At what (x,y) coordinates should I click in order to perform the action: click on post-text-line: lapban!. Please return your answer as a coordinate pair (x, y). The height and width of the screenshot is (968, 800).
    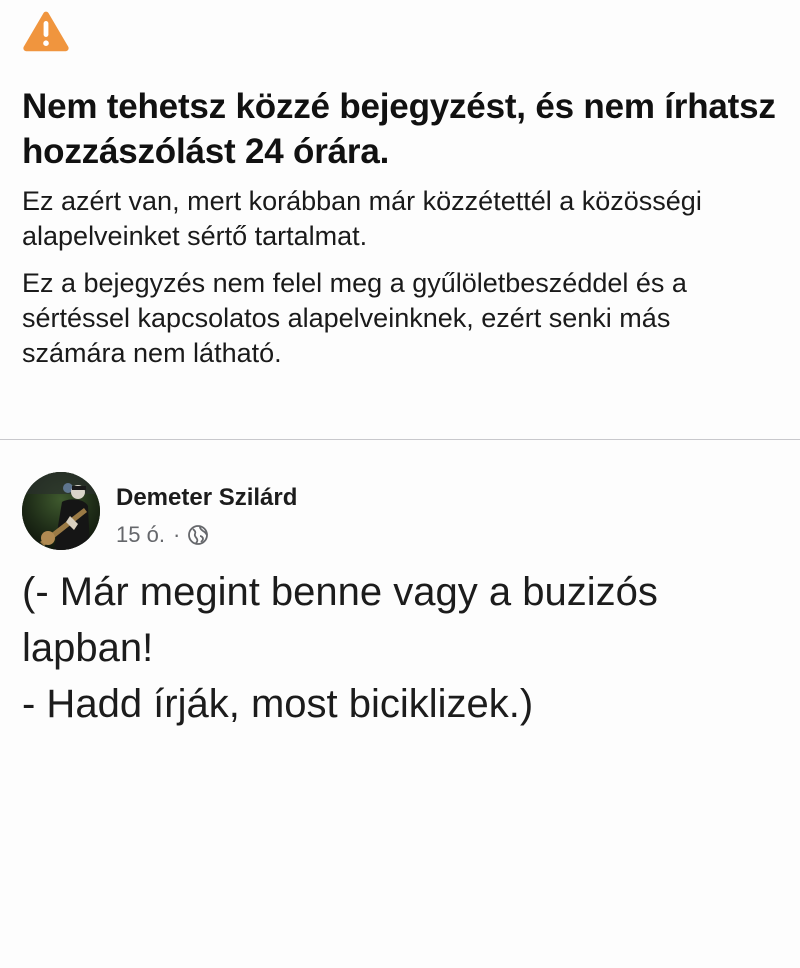
    Looking at the image, I should click on (88, 648).